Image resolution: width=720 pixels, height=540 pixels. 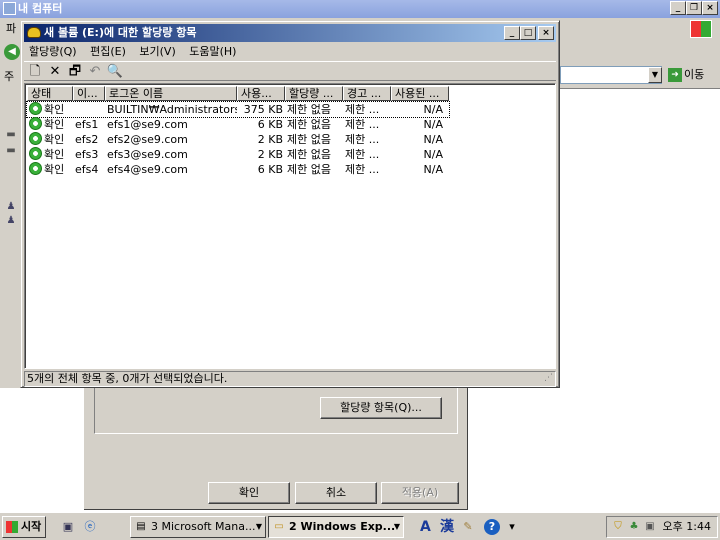 I want to click on taskbar-item-mmc: ▤ 3 Microsoft Mana... ▼, so click(x=198, y=527).